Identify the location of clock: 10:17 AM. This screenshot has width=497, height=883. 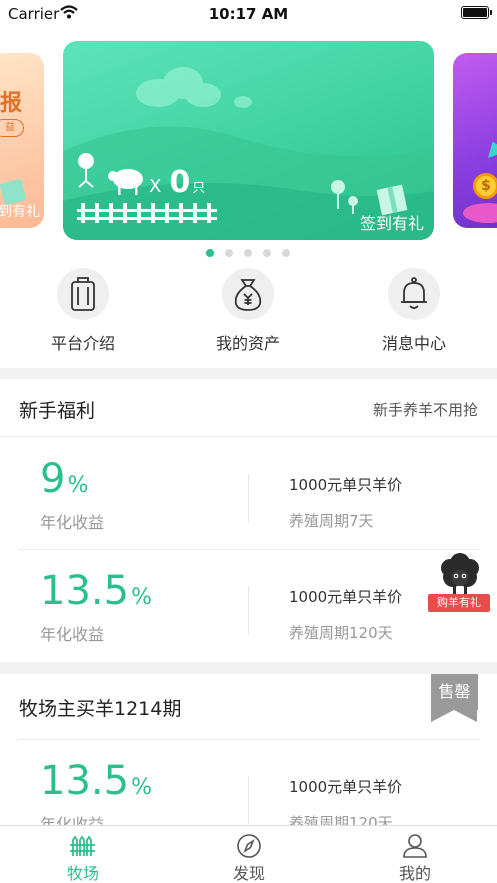
(248, 14).